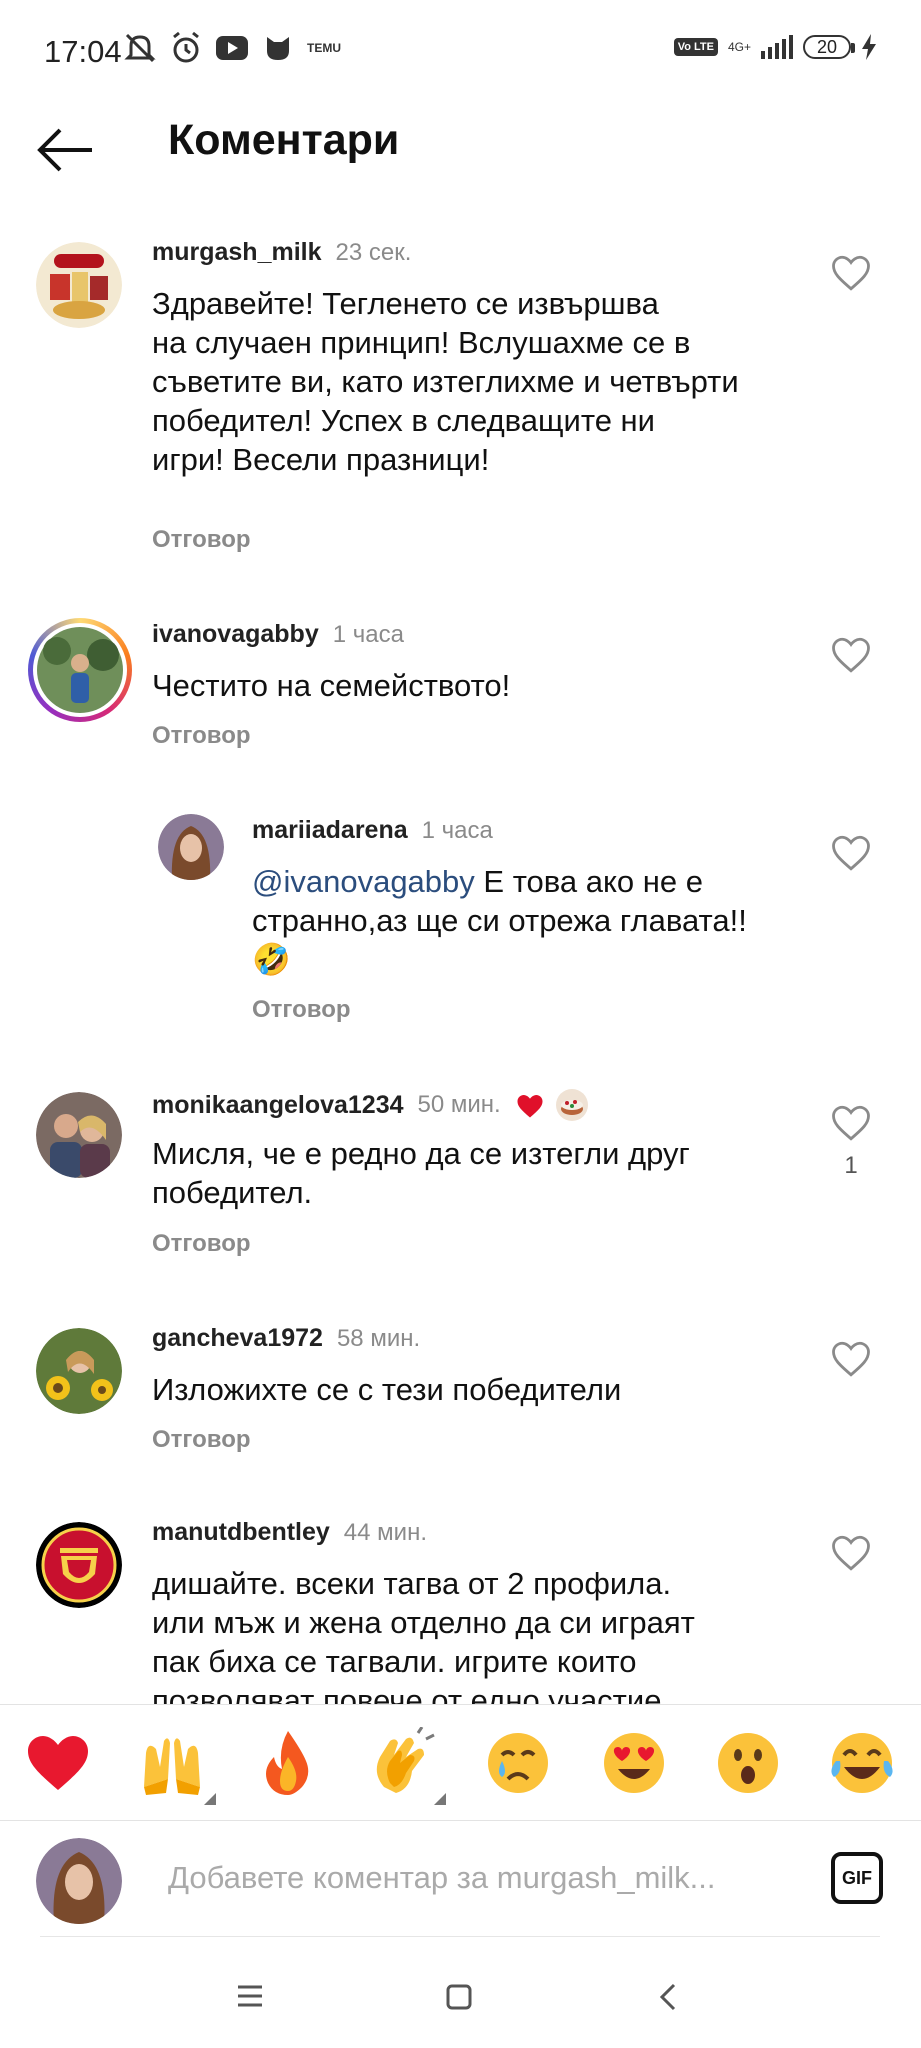  What do you see at coordinates (851, 1165) in the screenshot?
I see `like-count: 1` at bounding box center [851, 1165].